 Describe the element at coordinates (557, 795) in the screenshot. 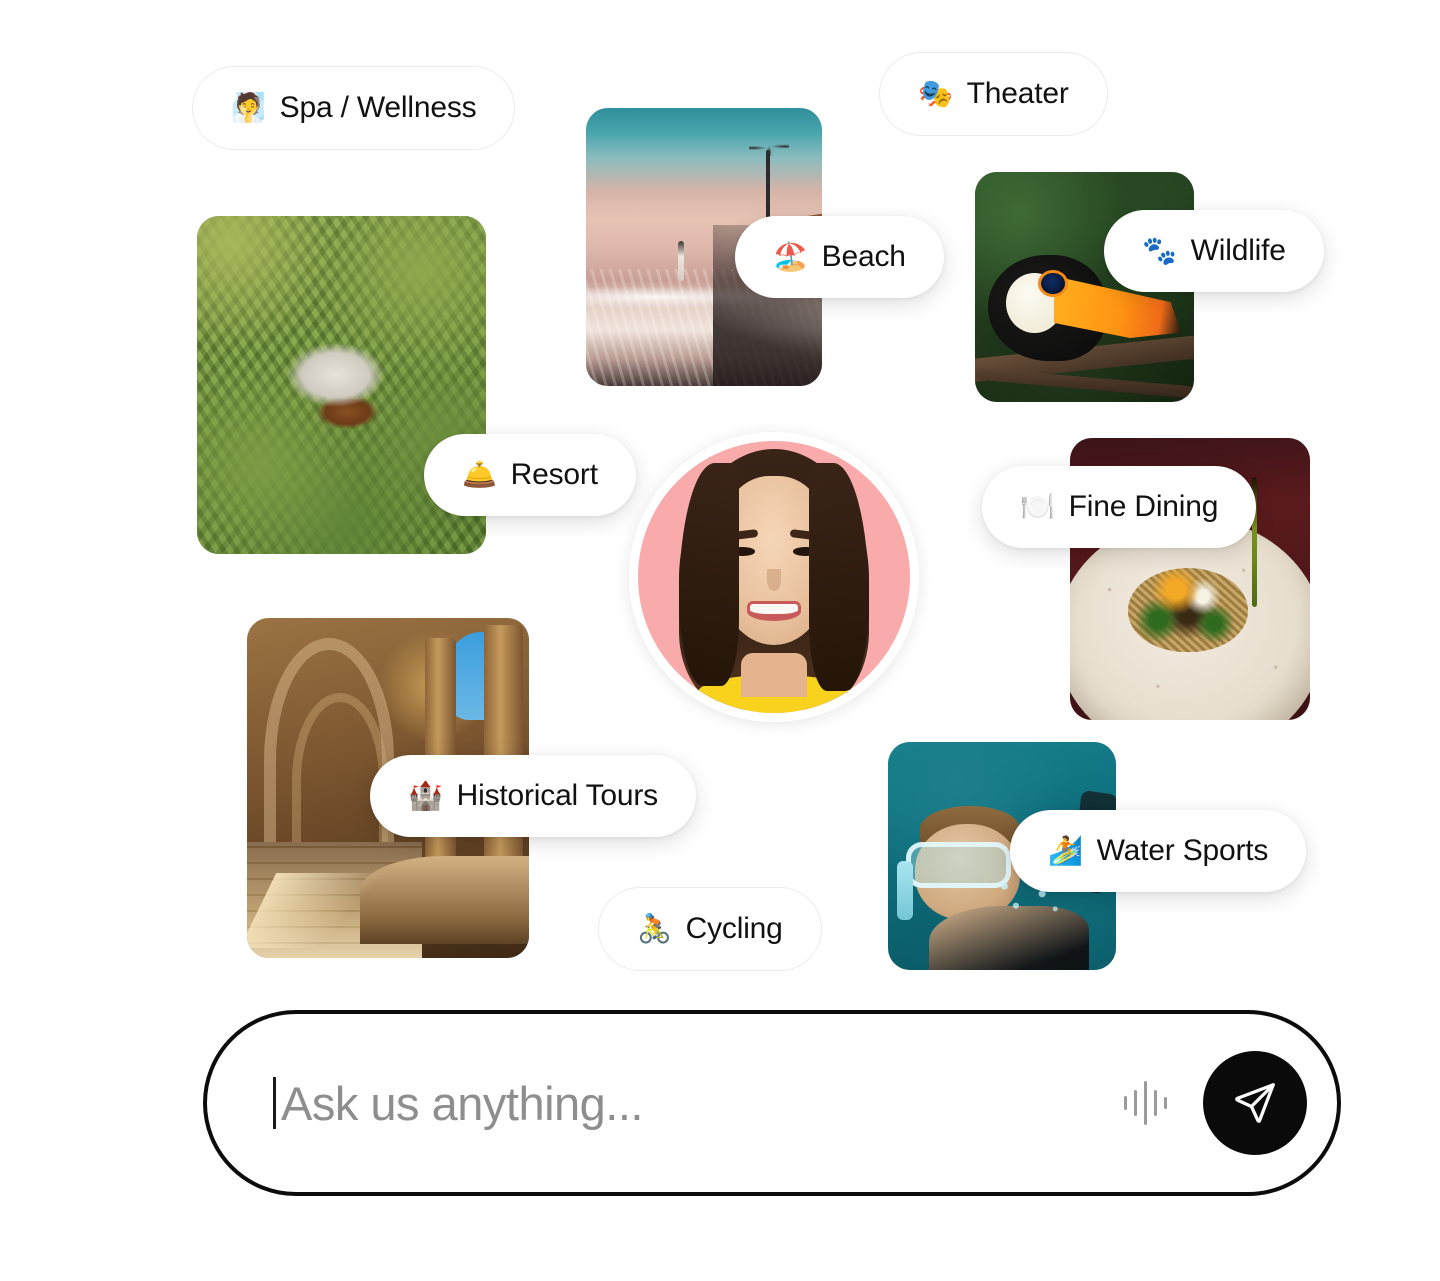

I see `chip-historical-tours-label: Historical Tours` at that location.